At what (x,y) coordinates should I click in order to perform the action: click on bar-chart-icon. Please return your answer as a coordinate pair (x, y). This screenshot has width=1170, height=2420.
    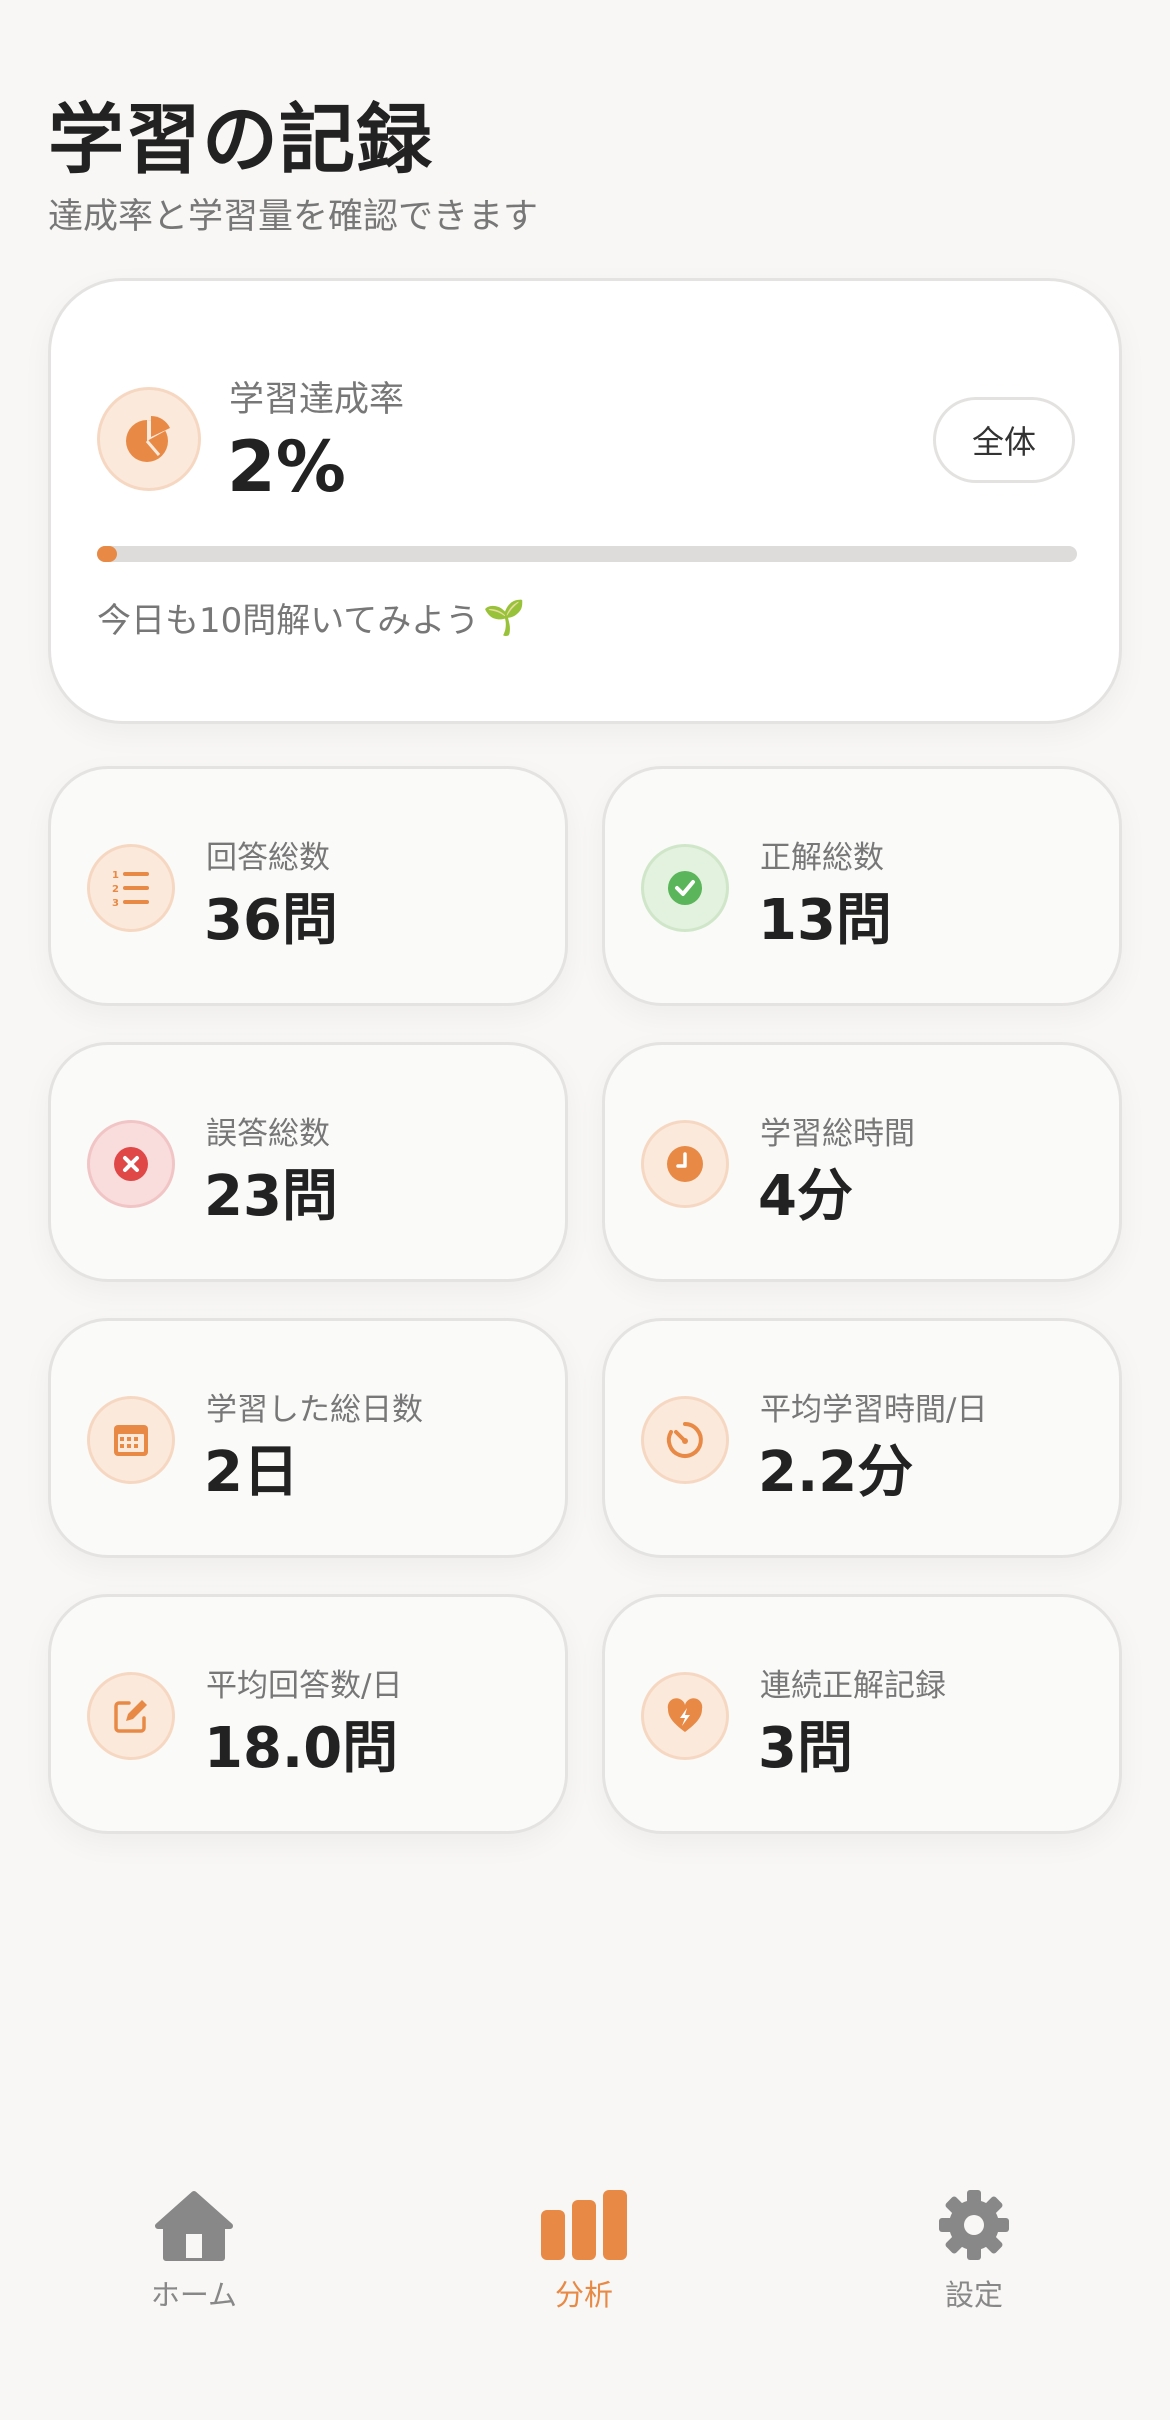
    Looking at the image, I should click on (584, 2225).